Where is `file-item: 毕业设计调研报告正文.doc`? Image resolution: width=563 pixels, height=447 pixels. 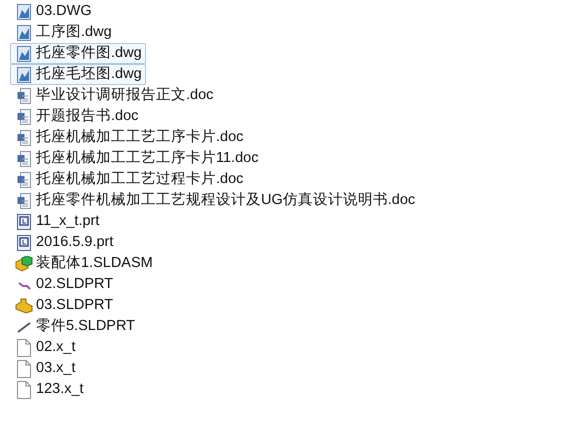
file-item: 毕业设计调研报告正文.doc is located at coordinates (114, 95).